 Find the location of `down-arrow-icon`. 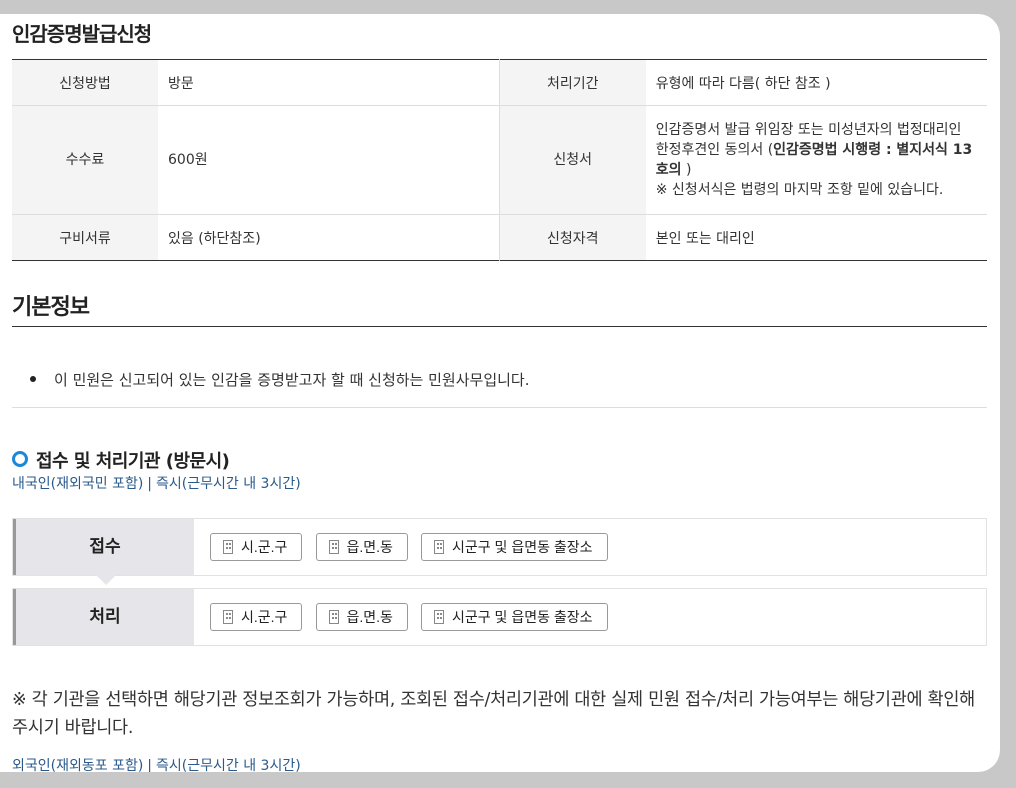

down-arrow-icon is located at coordinates (106, 580).